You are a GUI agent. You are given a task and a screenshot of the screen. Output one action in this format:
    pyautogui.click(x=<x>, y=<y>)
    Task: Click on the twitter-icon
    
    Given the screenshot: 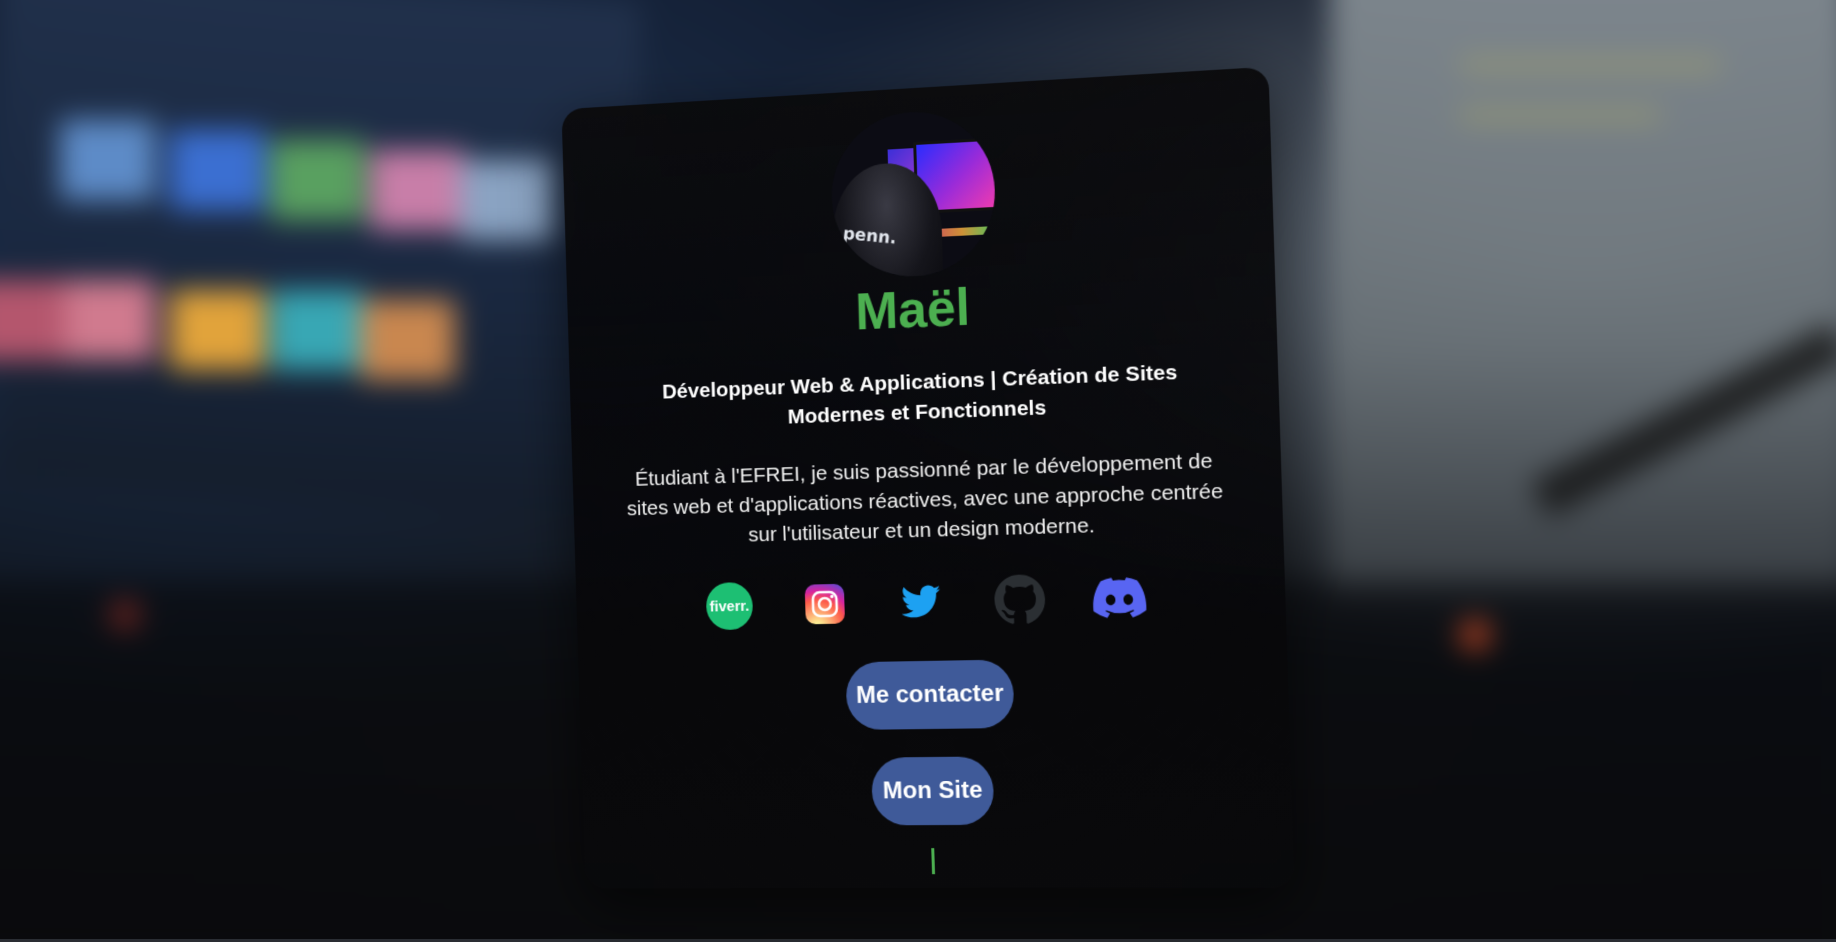 What is the action you would take?
    pyautogui.click(x=921, y=601)
    